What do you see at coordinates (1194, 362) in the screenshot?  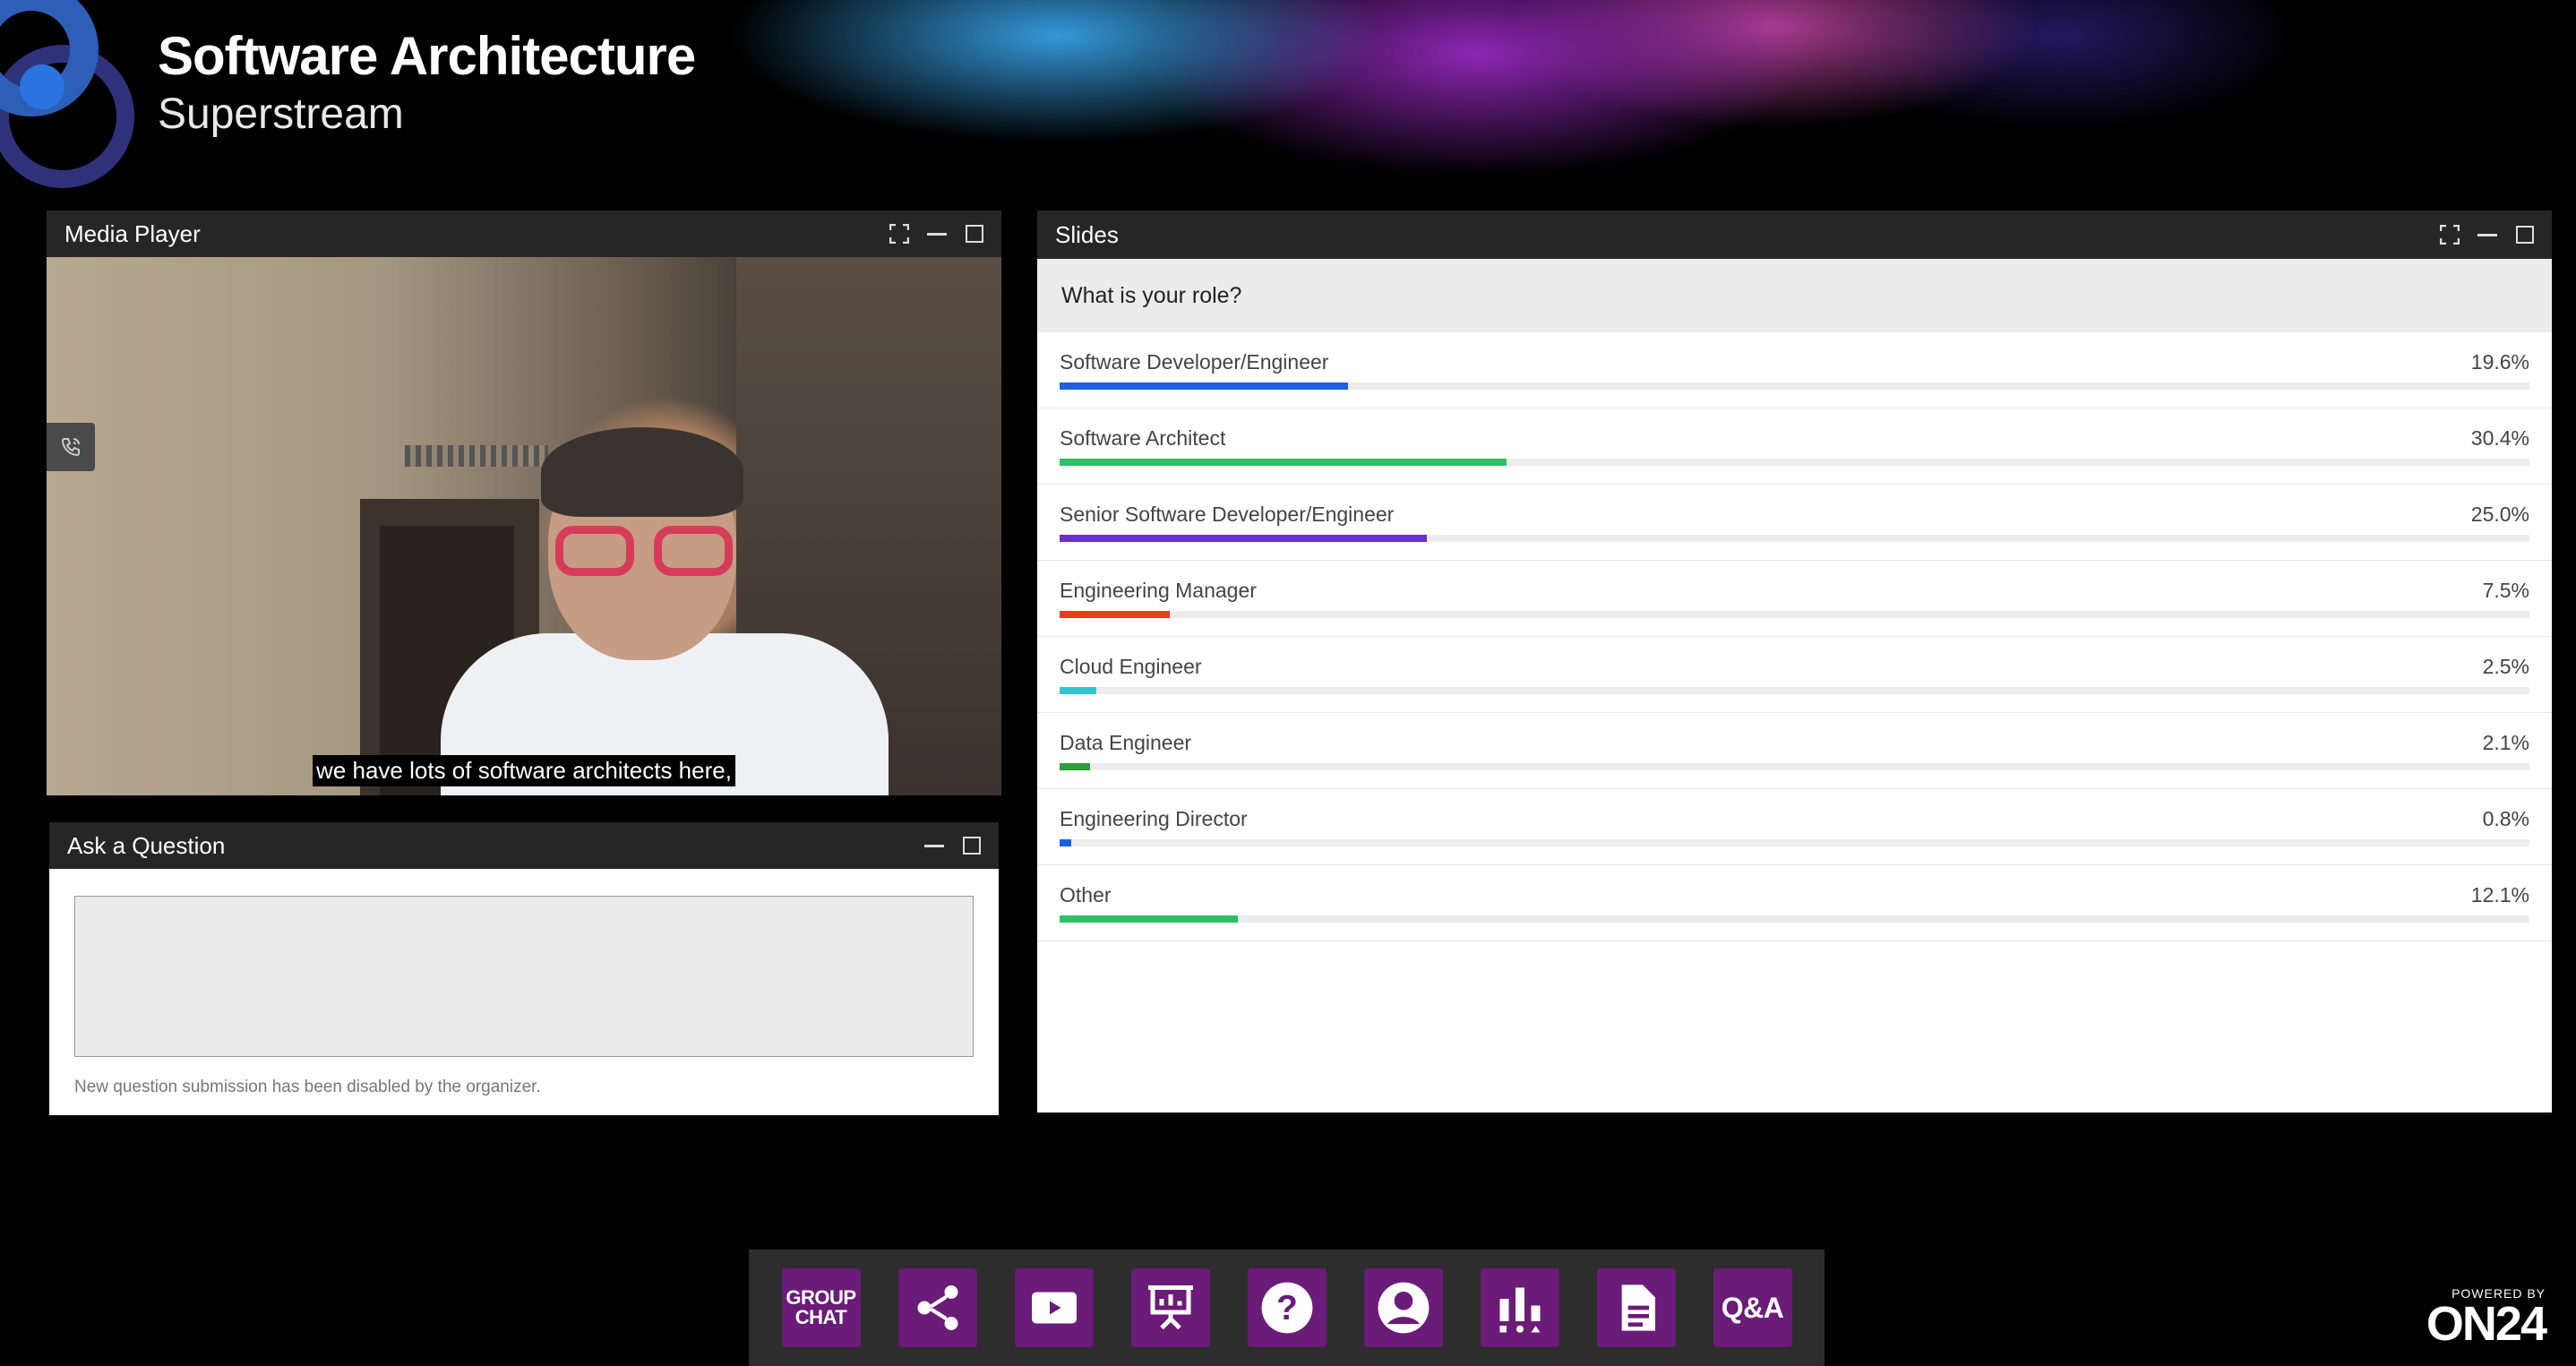 I see `poll-option-label: Software Developer/Engineer` at bounding box center [1194, 362].